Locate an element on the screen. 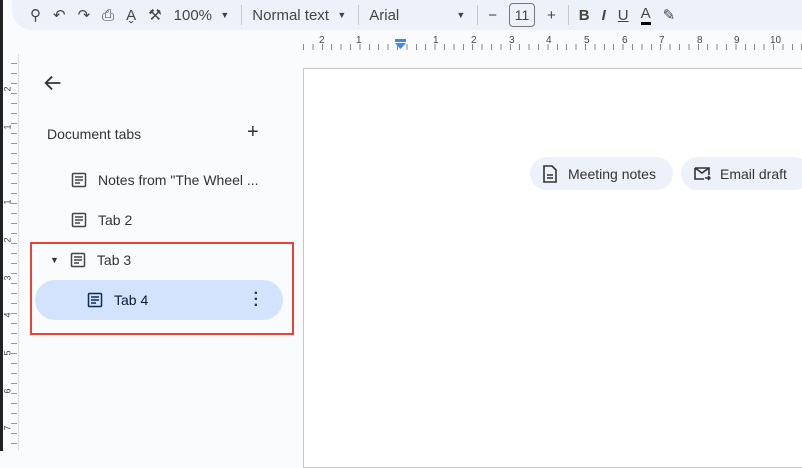 The width and height of the screenshot is (802, 468). paint-format-icon: ⚒ is located at coordinates (154, 15).